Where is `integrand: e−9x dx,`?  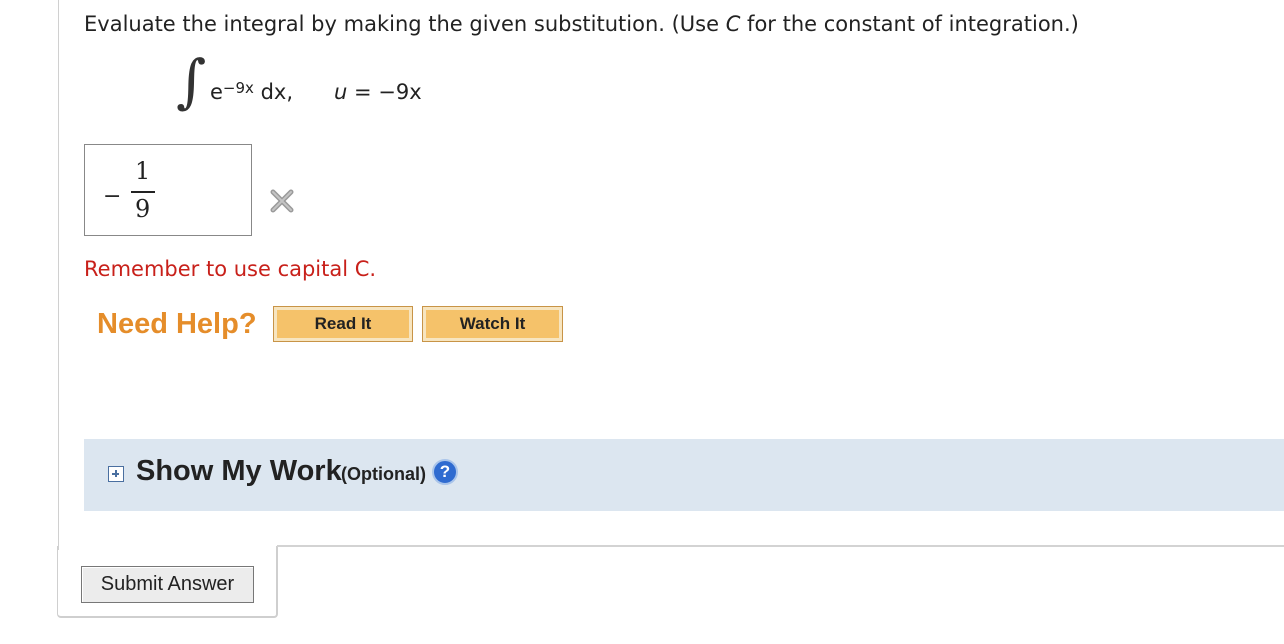 integrand: e−9x dx, is located at coordinates (252, 91).